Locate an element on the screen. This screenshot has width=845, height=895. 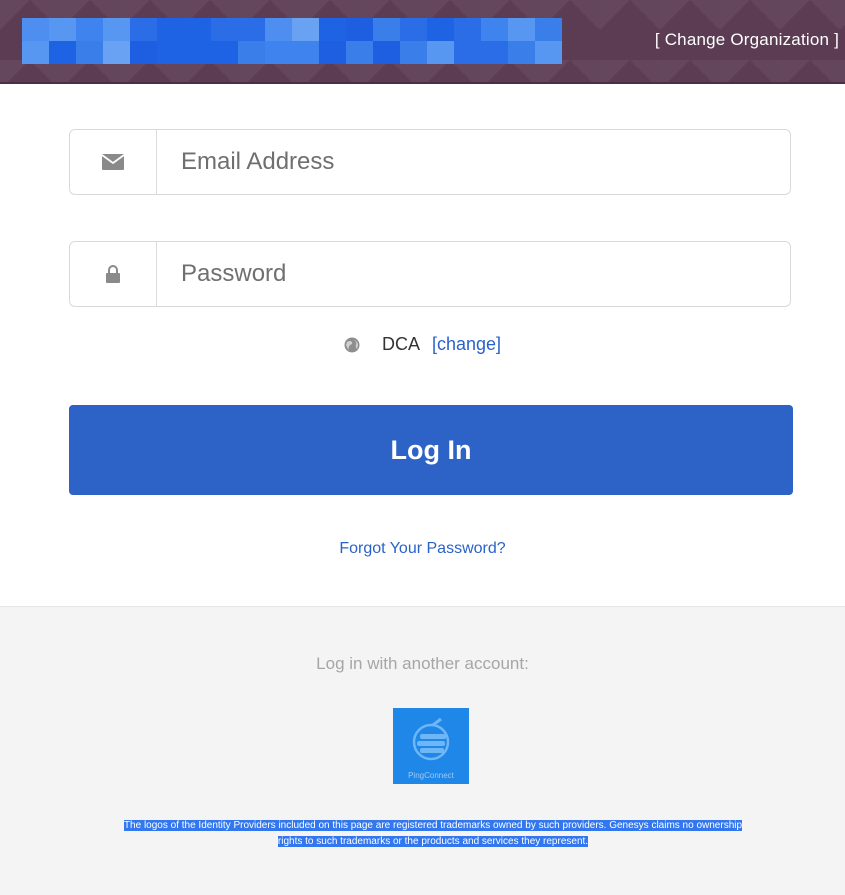
email-input is located at coordinates (473, 162).